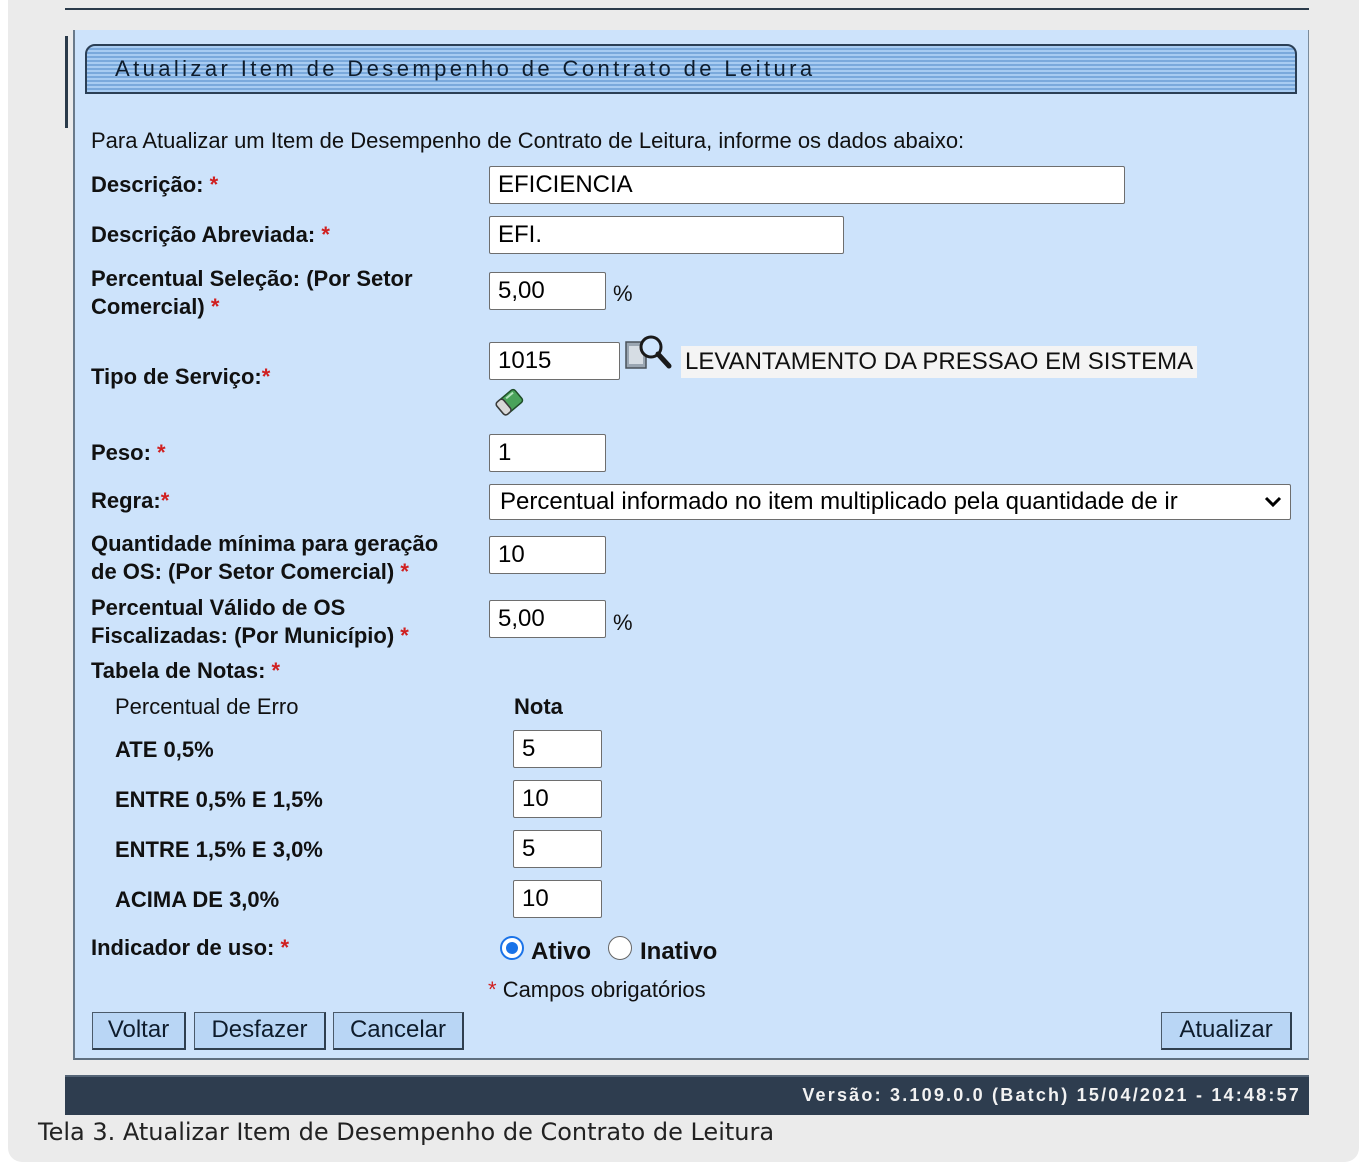  I want to click on grade-row-label: ATE 0,5%, so click(164, 749).